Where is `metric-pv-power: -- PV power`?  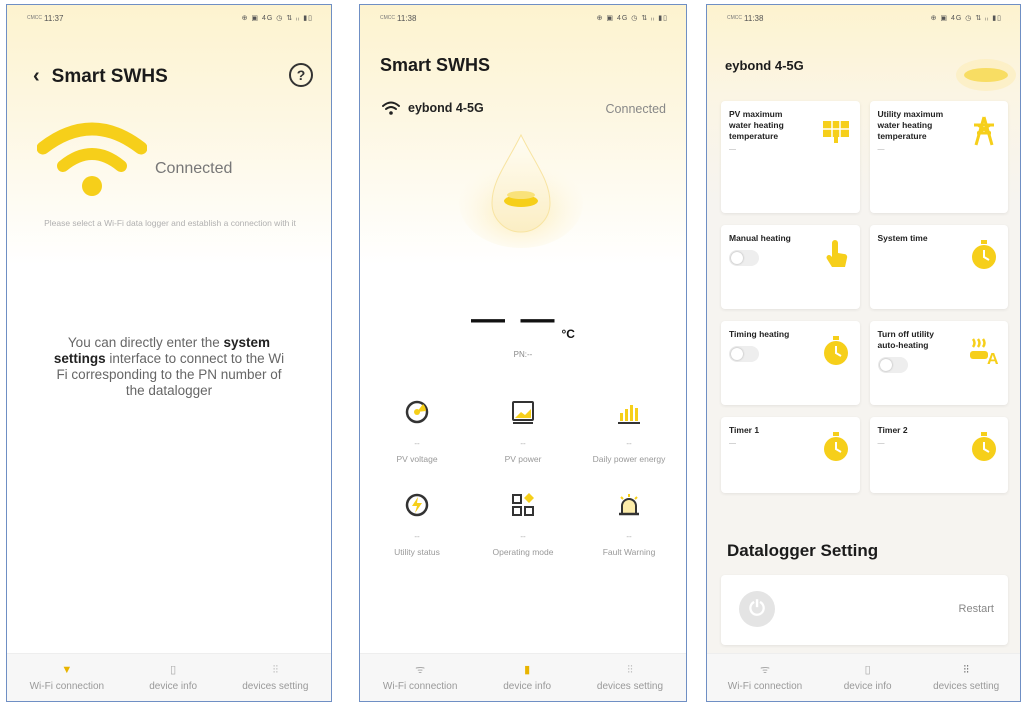 metric-pv-power: -- PV power is located at coordinates (523, 431).